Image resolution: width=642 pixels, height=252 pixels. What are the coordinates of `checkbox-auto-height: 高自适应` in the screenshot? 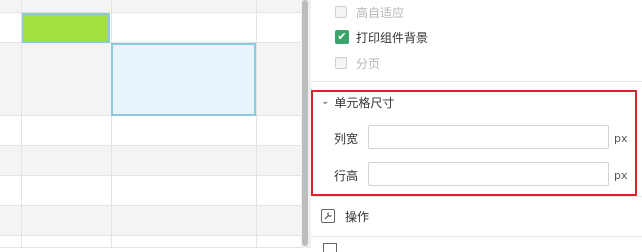 It's located at (369, 12).